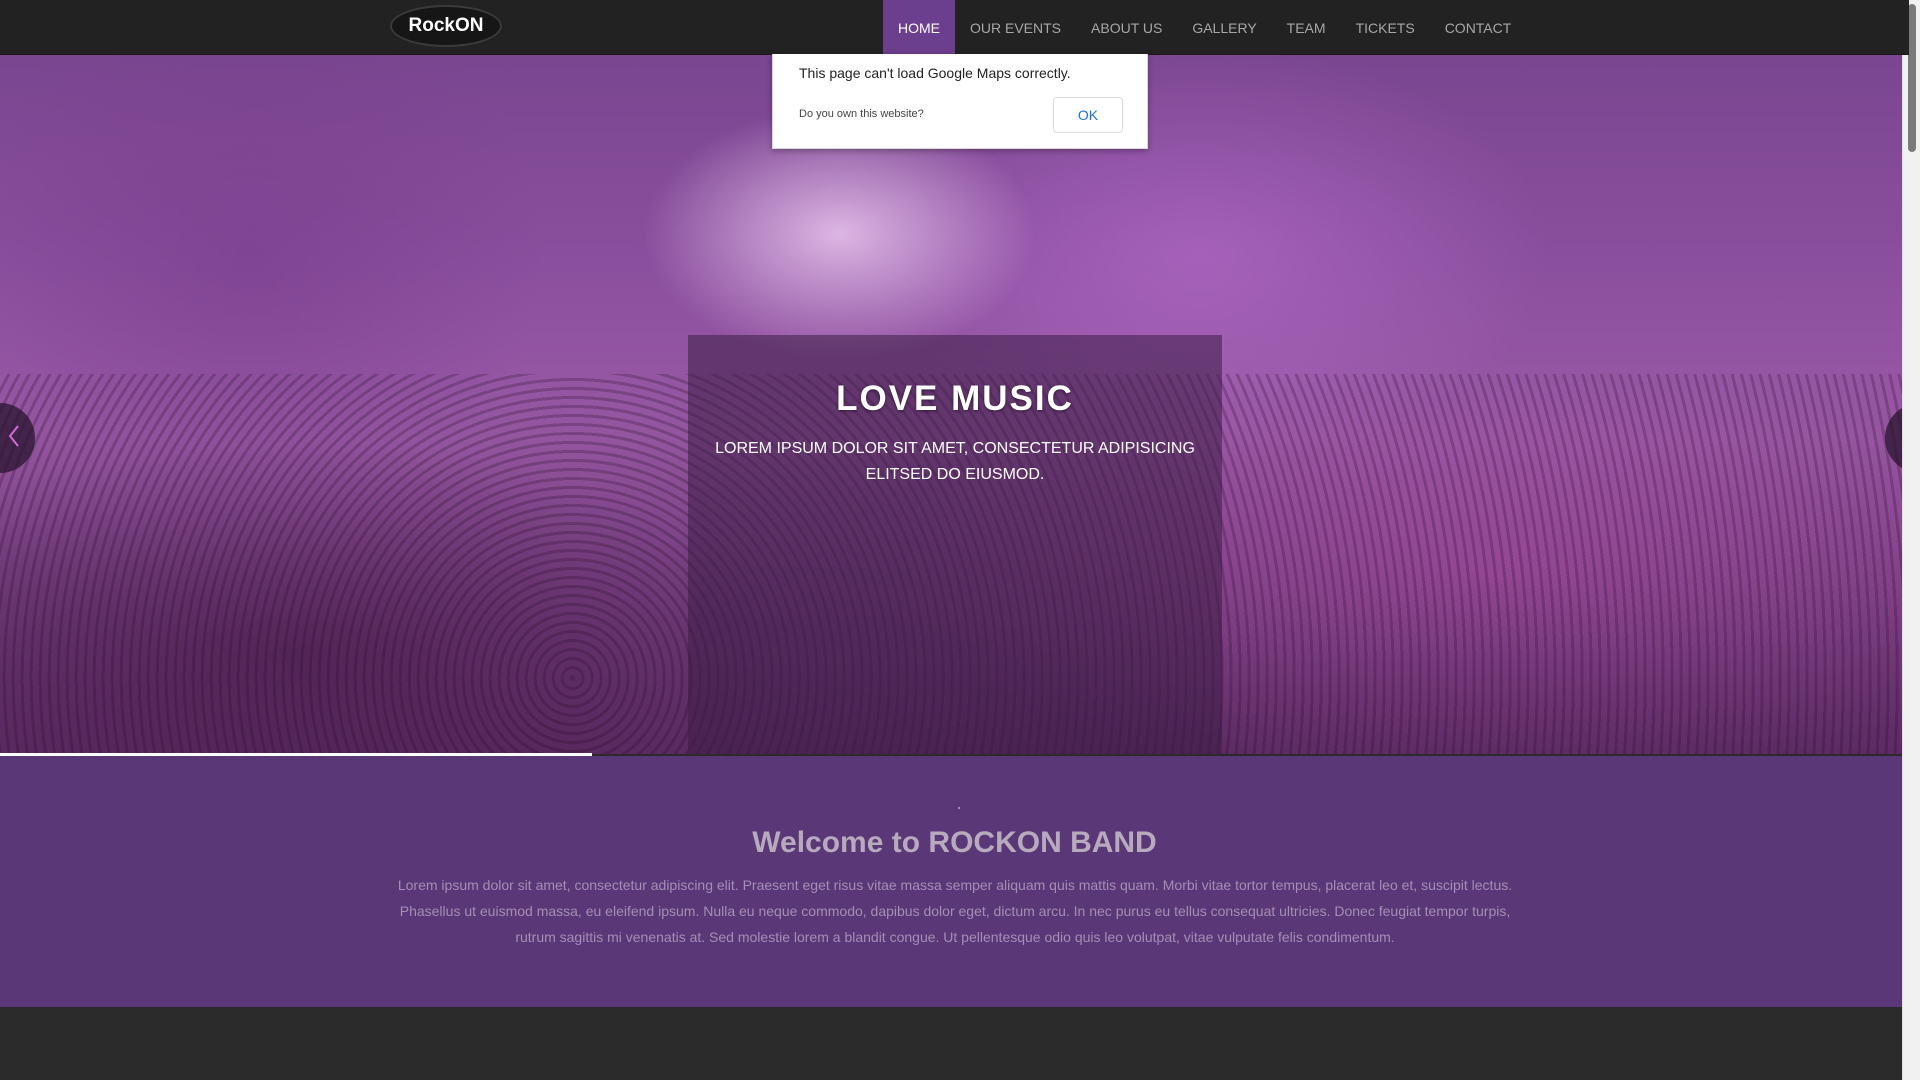 Image resolution: width=1920 pixels, height=1080 pixels. Describe the element at coordinates (919, 27) in the screenshot. I see `nav-item-home: HOME` at that location.